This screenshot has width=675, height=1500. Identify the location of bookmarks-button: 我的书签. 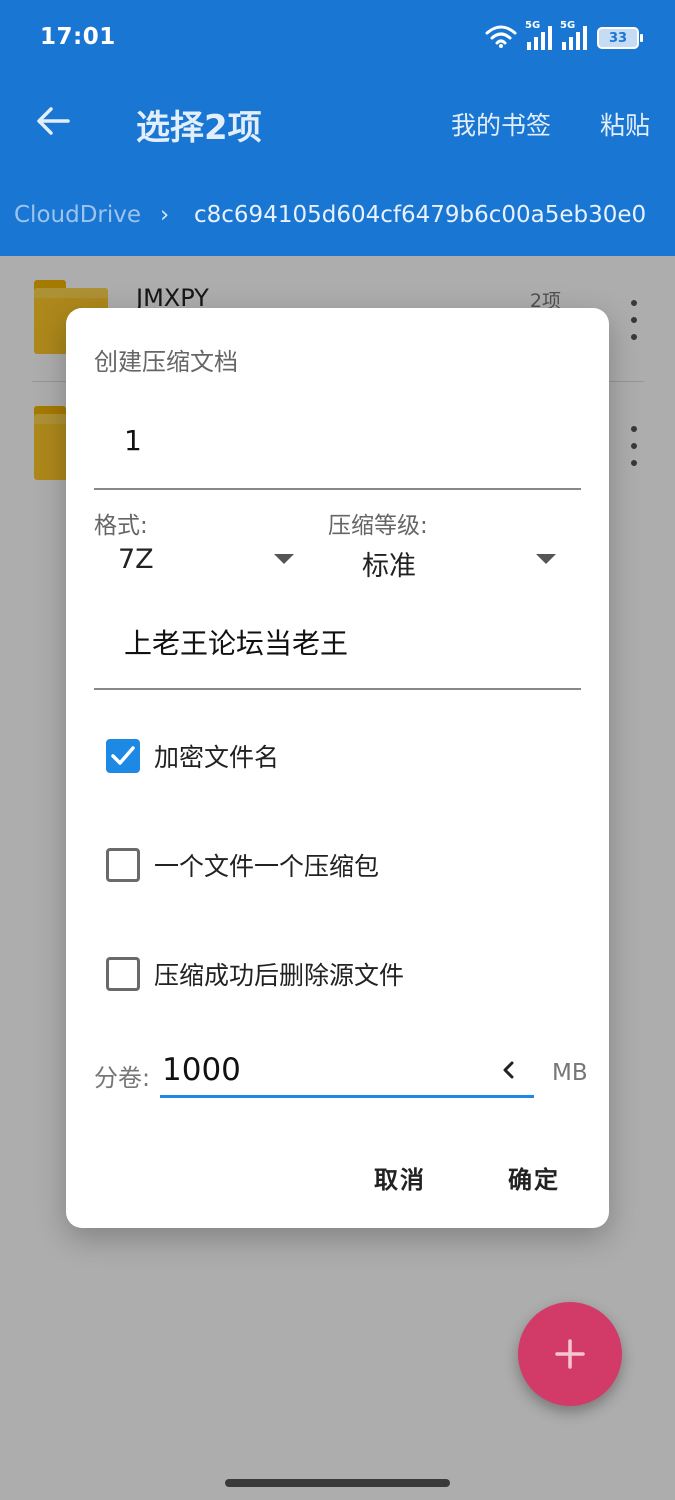
(501, 124).